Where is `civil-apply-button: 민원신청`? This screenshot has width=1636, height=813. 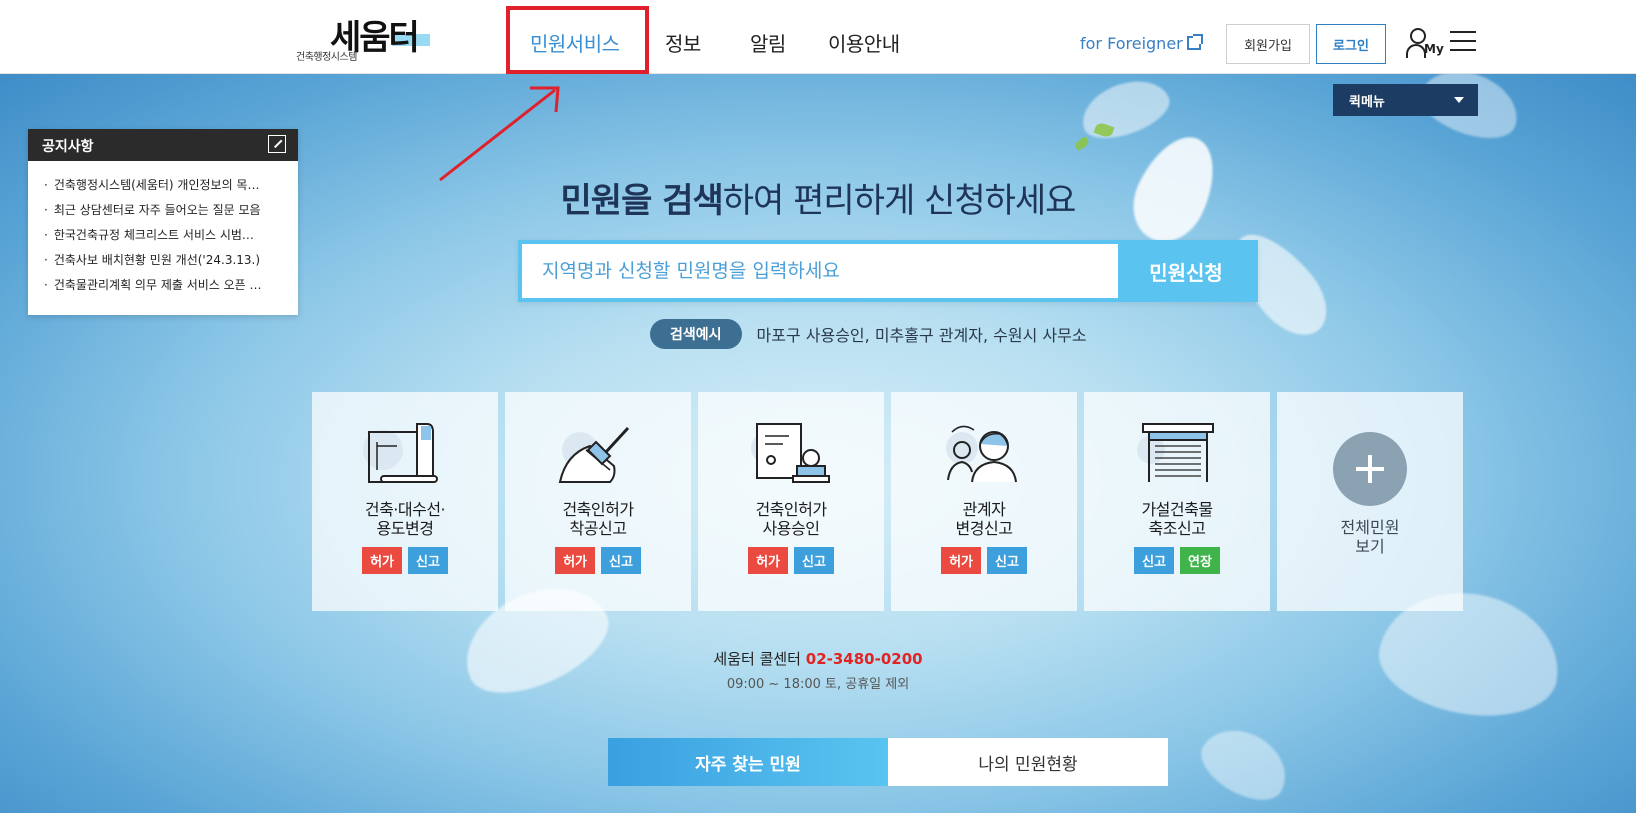 civil-apply-button: 민원신청 is located at coordinates (1186, 271).